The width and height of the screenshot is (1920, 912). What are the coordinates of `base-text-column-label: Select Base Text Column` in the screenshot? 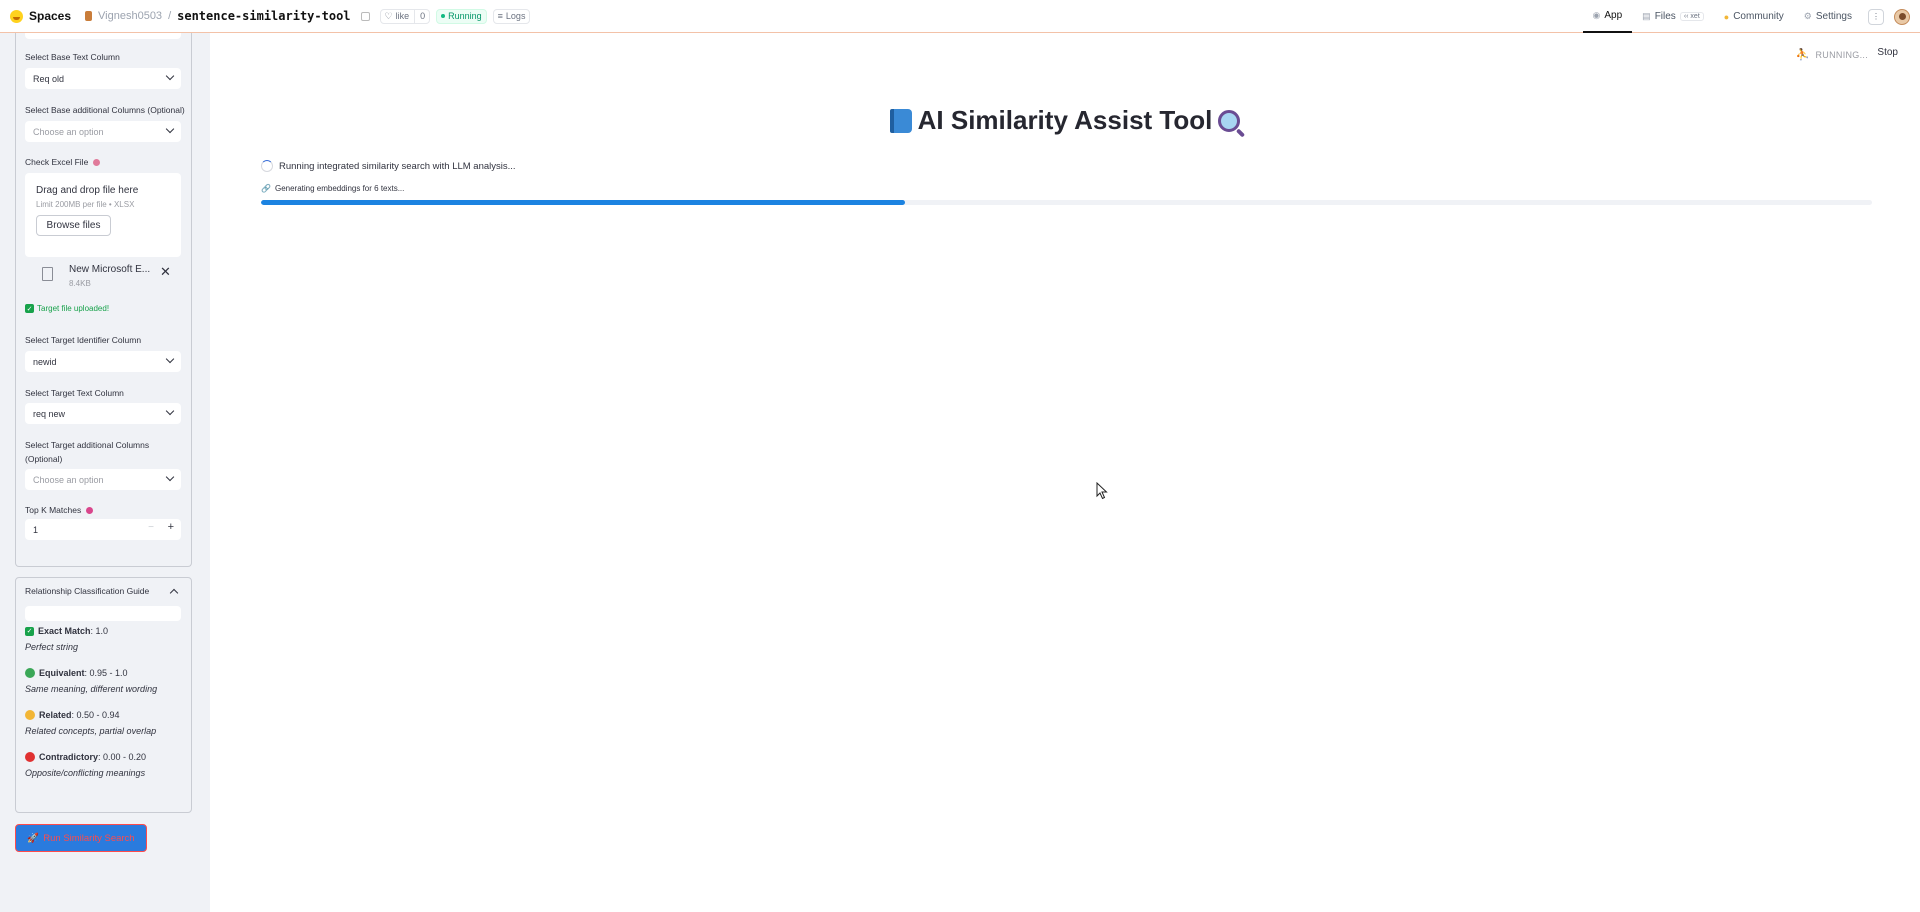 It's located at (72, 57).